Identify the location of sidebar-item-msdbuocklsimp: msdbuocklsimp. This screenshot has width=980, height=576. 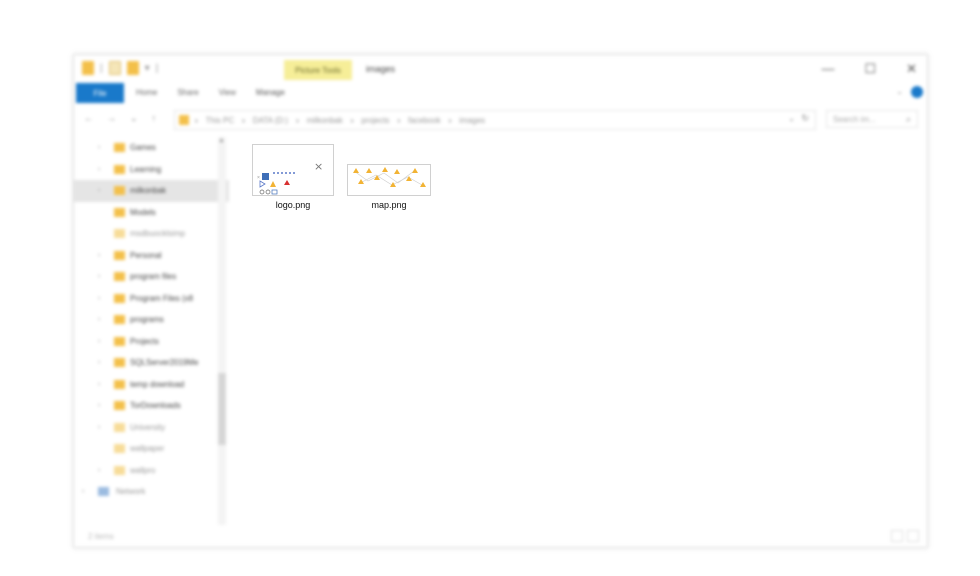
(151, 234).